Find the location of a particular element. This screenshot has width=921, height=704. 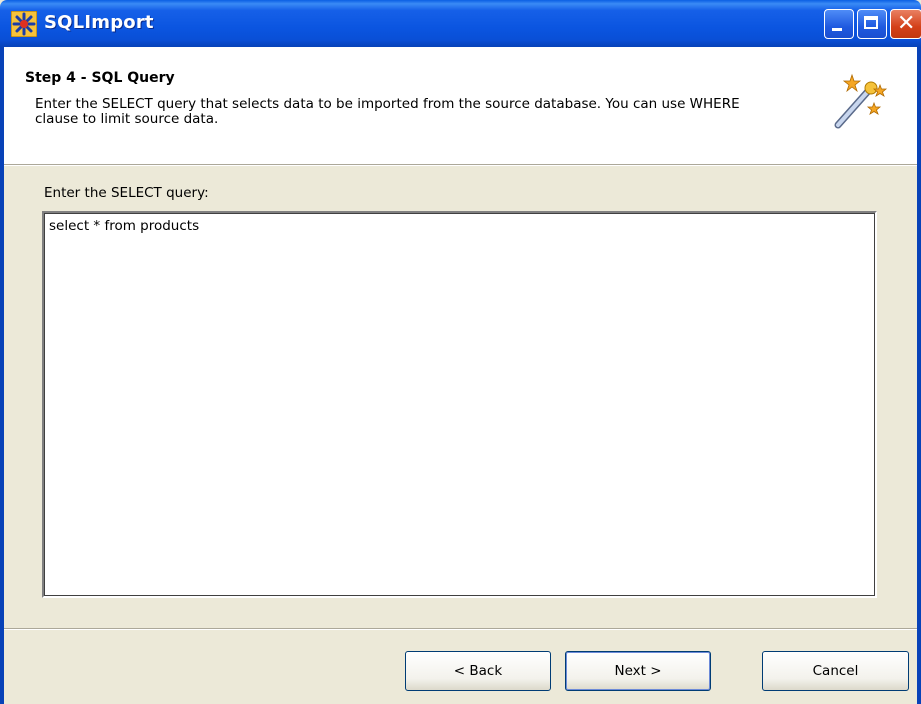

close-icon: ✕ is located at coordinates (906, 23).